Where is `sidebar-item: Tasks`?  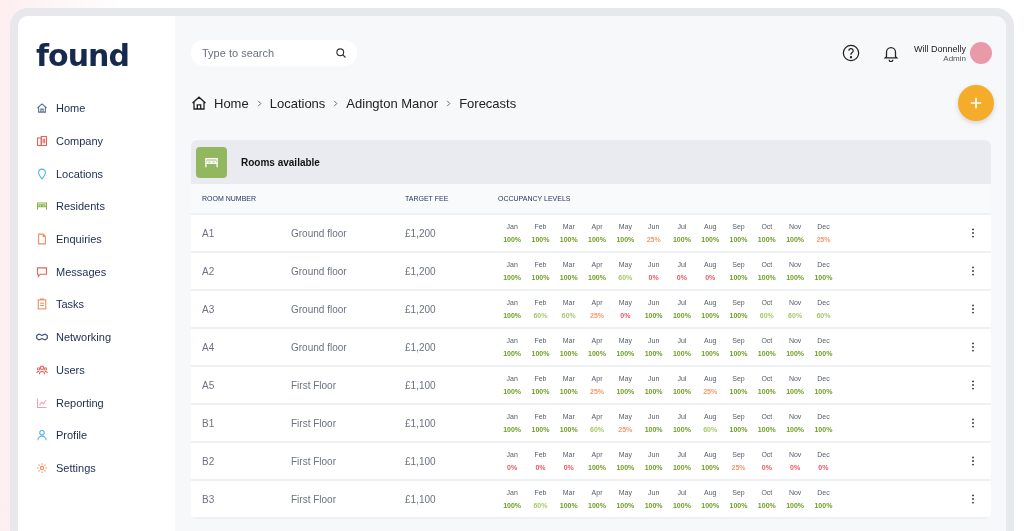 sidebar-item: Tasks is located at coordinates (105, 304).